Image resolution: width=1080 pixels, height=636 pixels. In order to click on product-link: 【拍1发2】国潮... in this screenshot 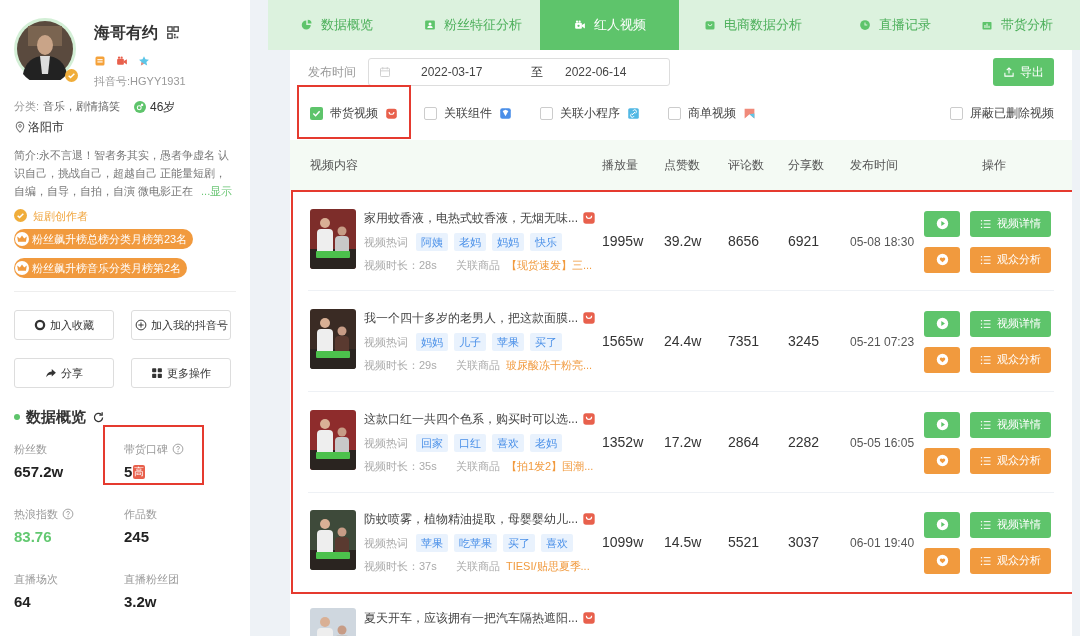, I will do `click(550, 466)`.